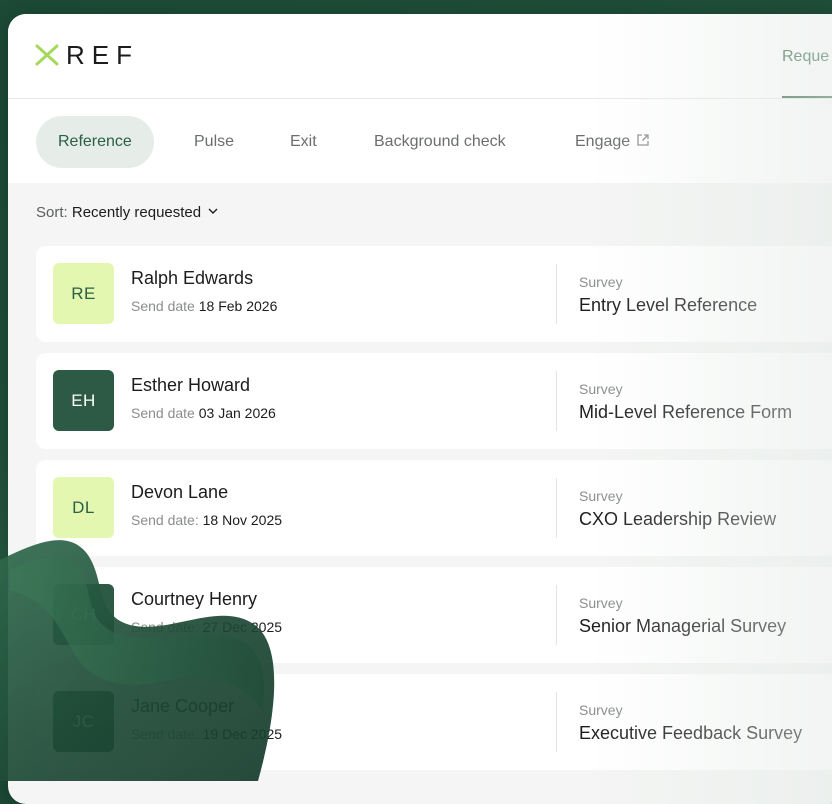 This screenshot has width=832, height=804. What do you see at coordinates (683, 626) in the screenshot?
I see `survey-name: Senior Managerial Survey` at bounding box center [683, 626].